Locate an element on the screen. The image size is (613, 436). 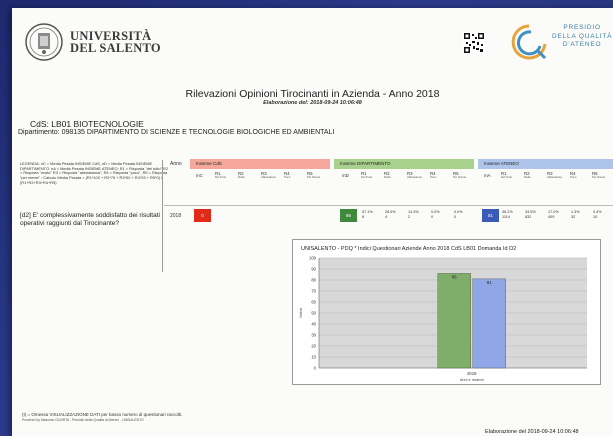
value-percent: 57.1% is located at coordinates (367, 212).